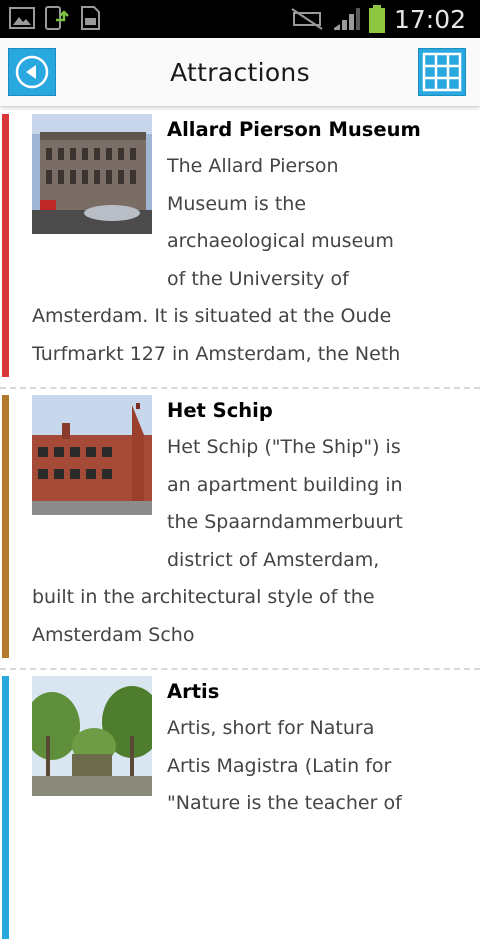  I want to click on page-title: Attractions, so click(240, 72).